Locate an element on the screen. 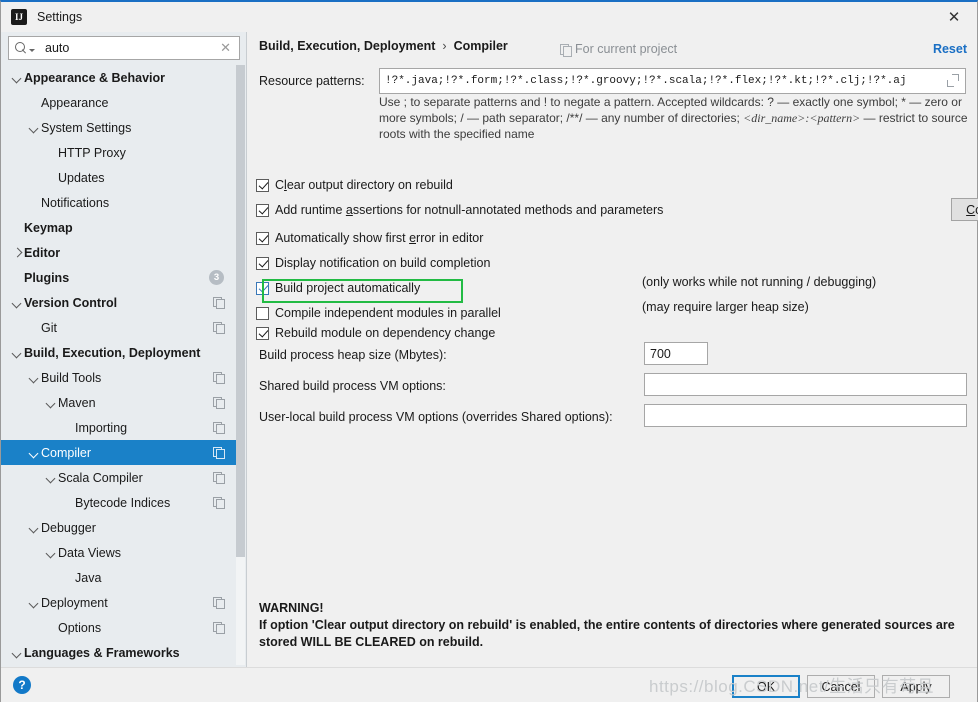 The height and width of the screenshot is (702, 978). sidebar-item-label: Java is located at coordinates (88, 577).